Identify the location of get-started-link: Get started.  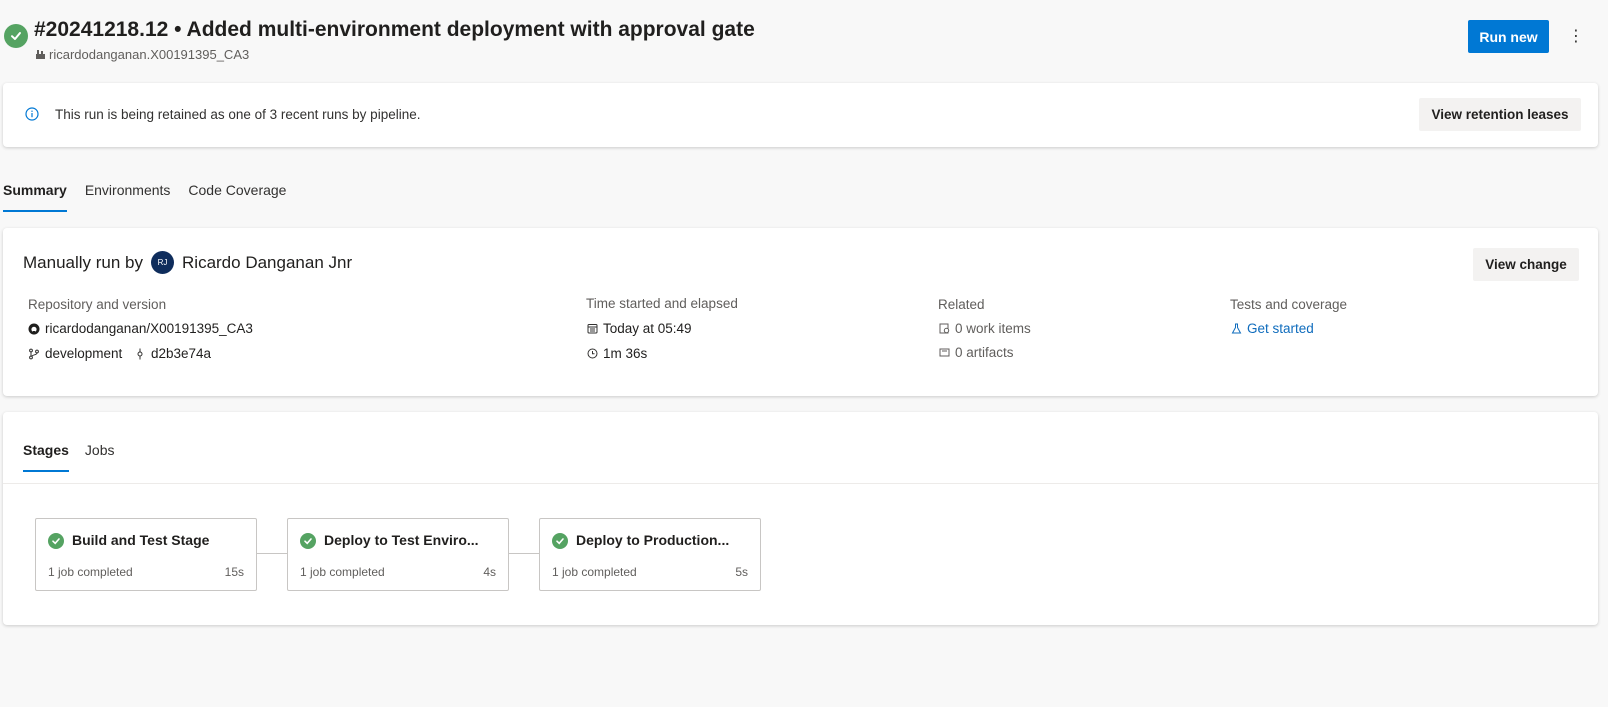
(1272, 328).